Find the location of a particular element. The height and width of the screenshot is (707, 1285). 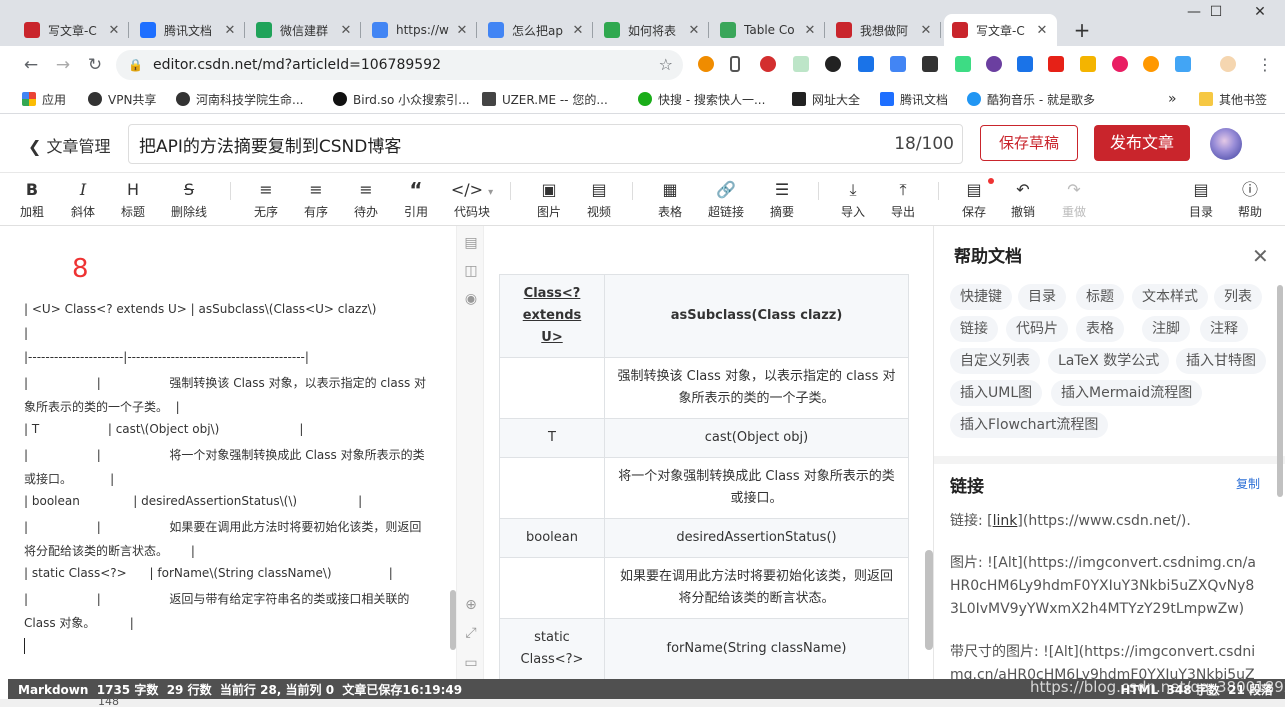

help-topic-chip: 目录 is located at coordinates (1042, 297).